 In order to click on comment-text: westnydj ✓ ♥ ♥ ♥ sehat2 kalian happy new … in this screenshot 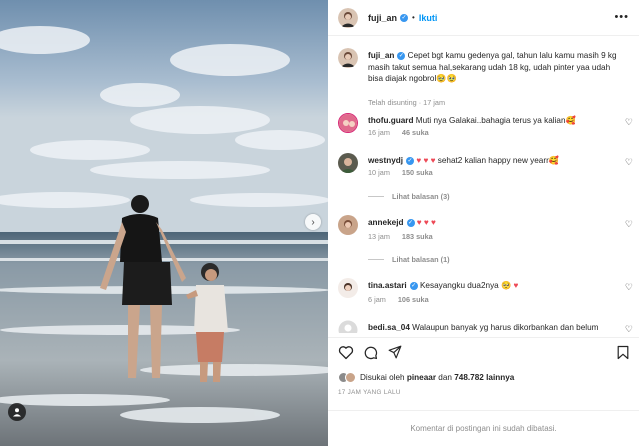, I will do `click(493, 161)`.